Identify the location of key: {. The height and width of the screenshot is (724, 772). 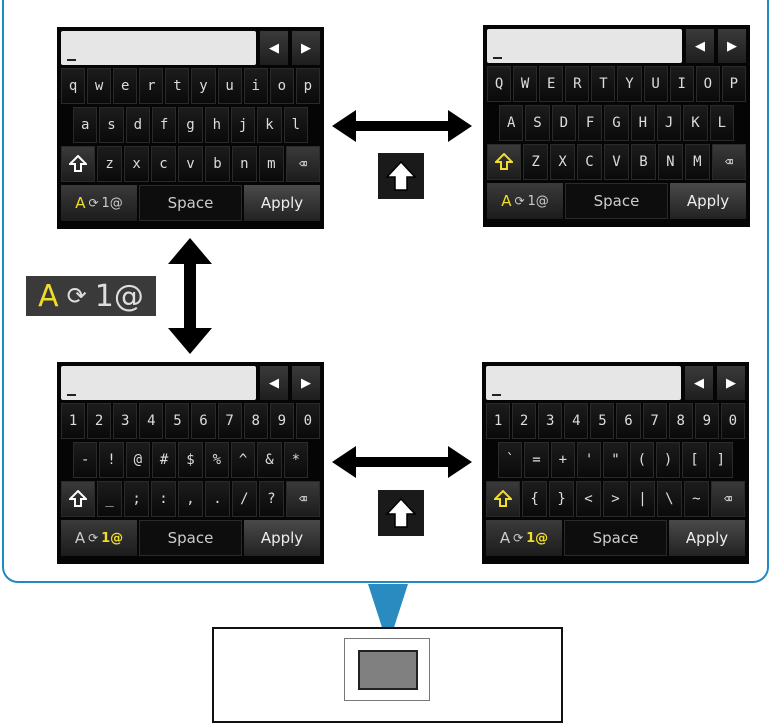
(535, 499).